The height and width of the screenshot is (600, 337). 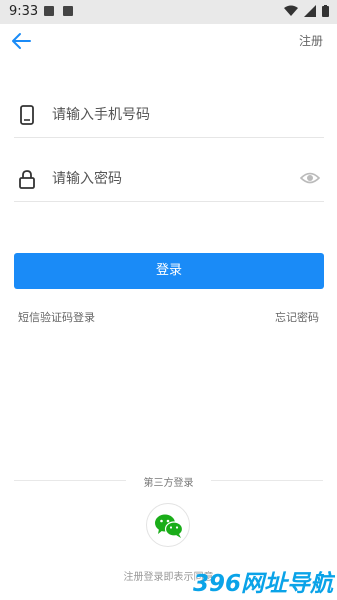 I want to click on phone-icon, so click(x=27, y=115).